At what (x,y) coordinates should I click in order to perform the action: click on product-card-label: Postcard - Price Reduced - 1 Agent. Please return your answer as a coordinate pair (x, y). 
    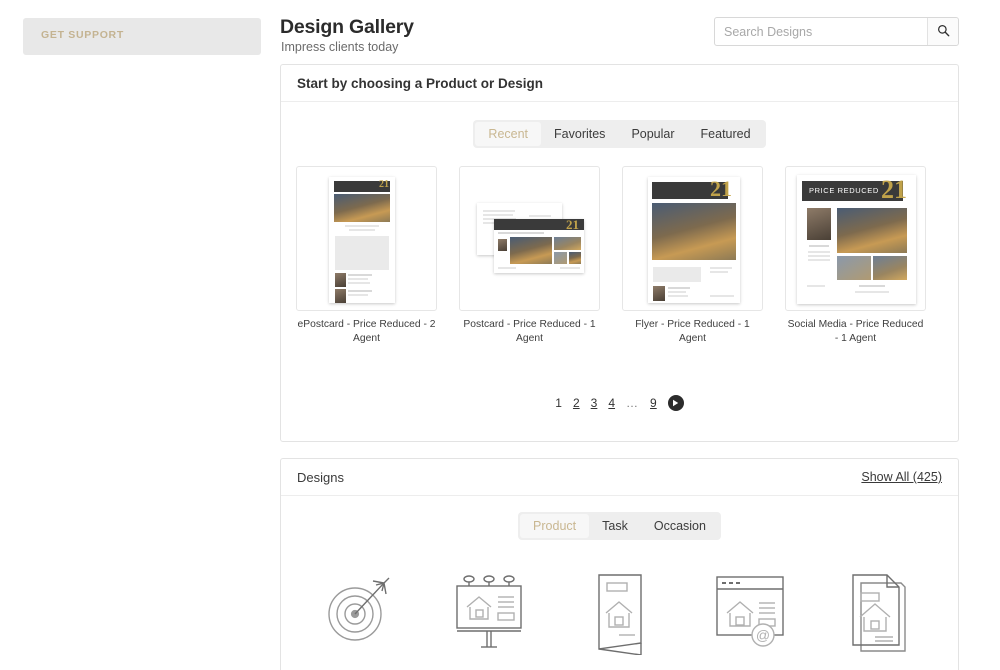
    Looking at the image, I should click on (529, 331).